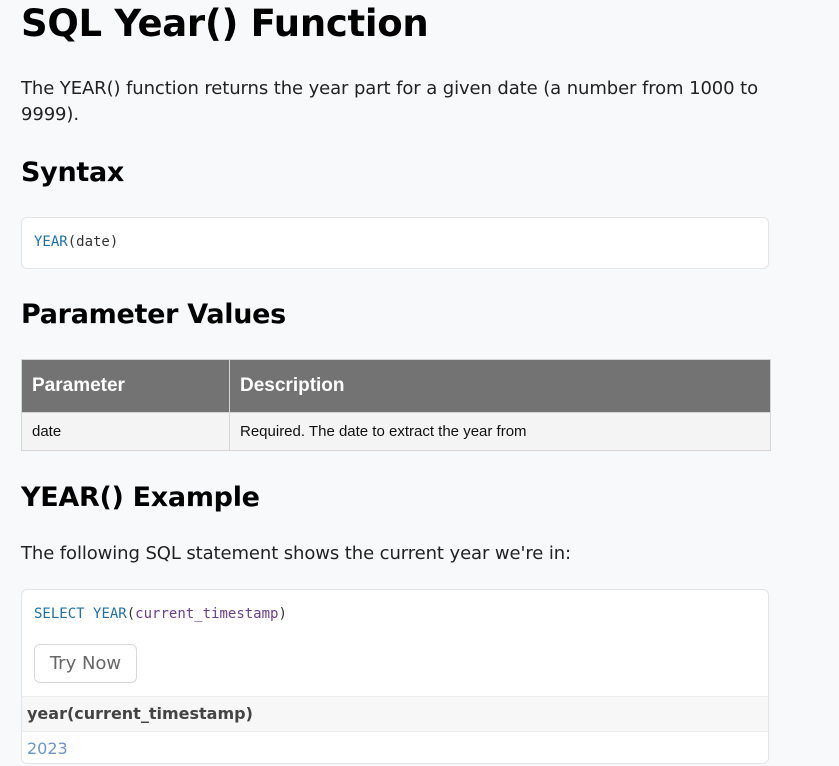 The width and height of the screenshot is (839, 766). Describe the element at coordinates (125, 386) in the screenshot. I see `table-header-parameter: Parameter` at that location.